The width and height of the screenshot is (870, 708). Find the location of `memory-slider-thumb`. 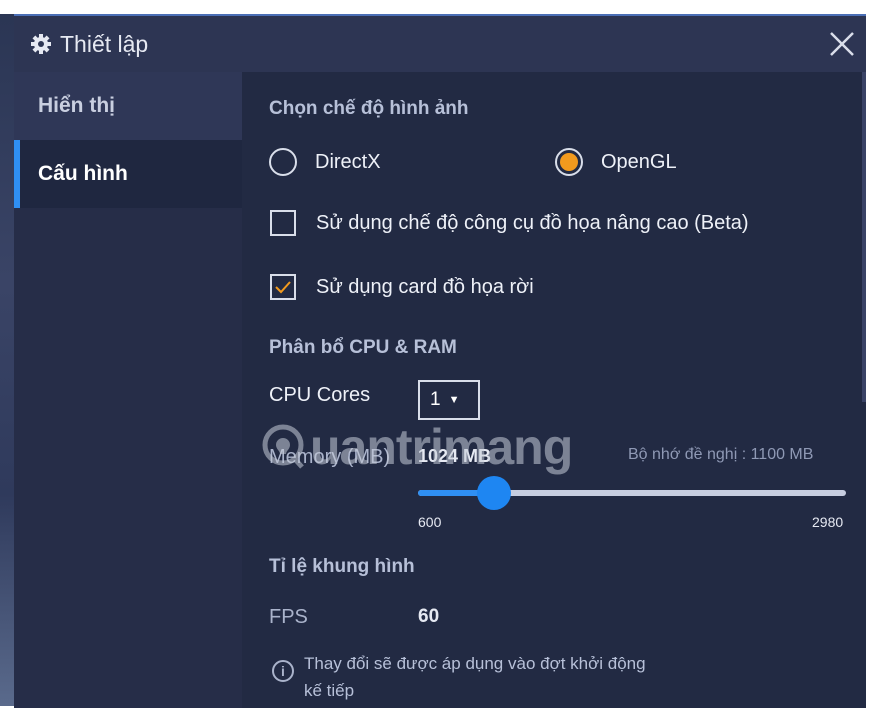

memory-slider-thumb is located at coordinates (494, 493).